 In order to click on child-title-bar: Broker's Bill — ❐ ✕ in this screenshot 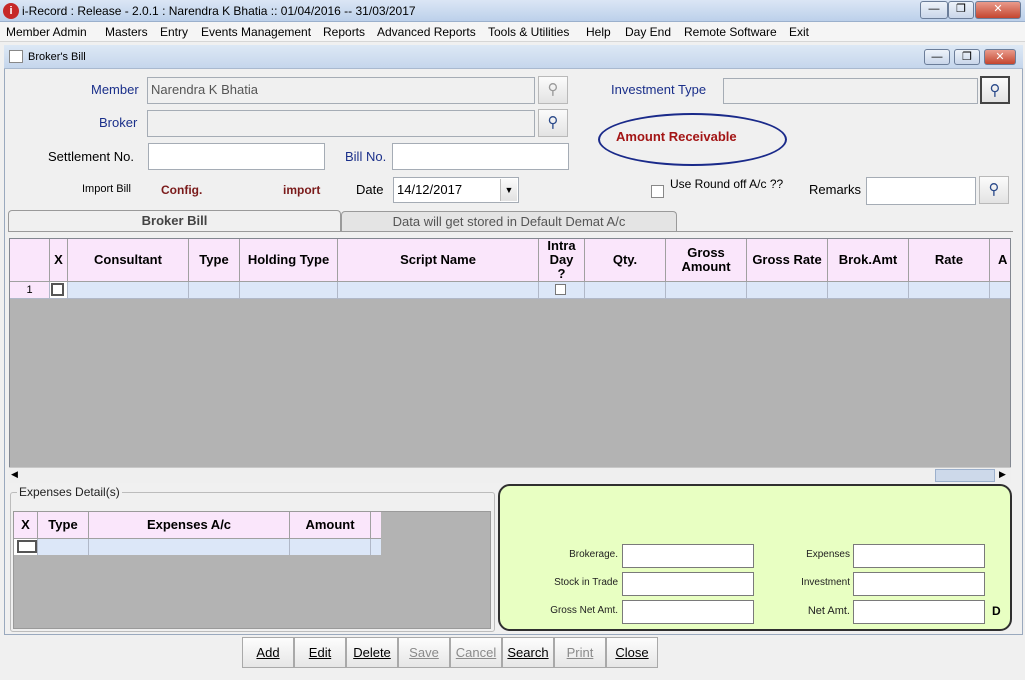, I will do `click(513, 57)`.